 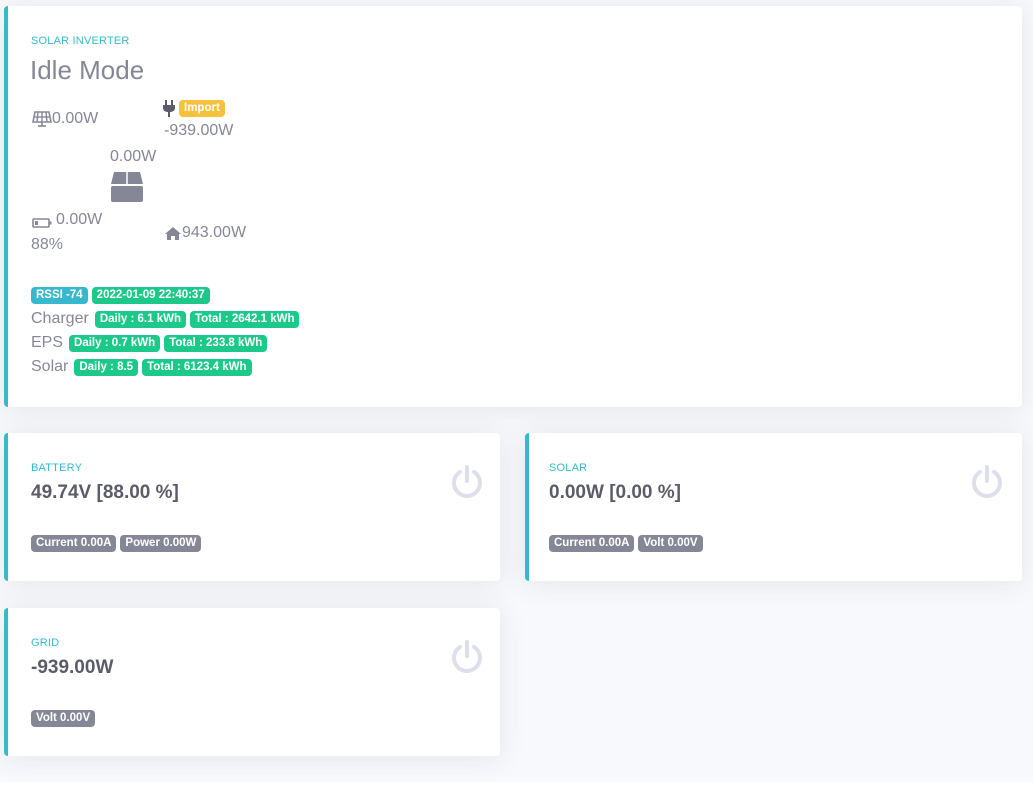 I want to click on home-flow: 943.00W, so click(x=205, y=233).